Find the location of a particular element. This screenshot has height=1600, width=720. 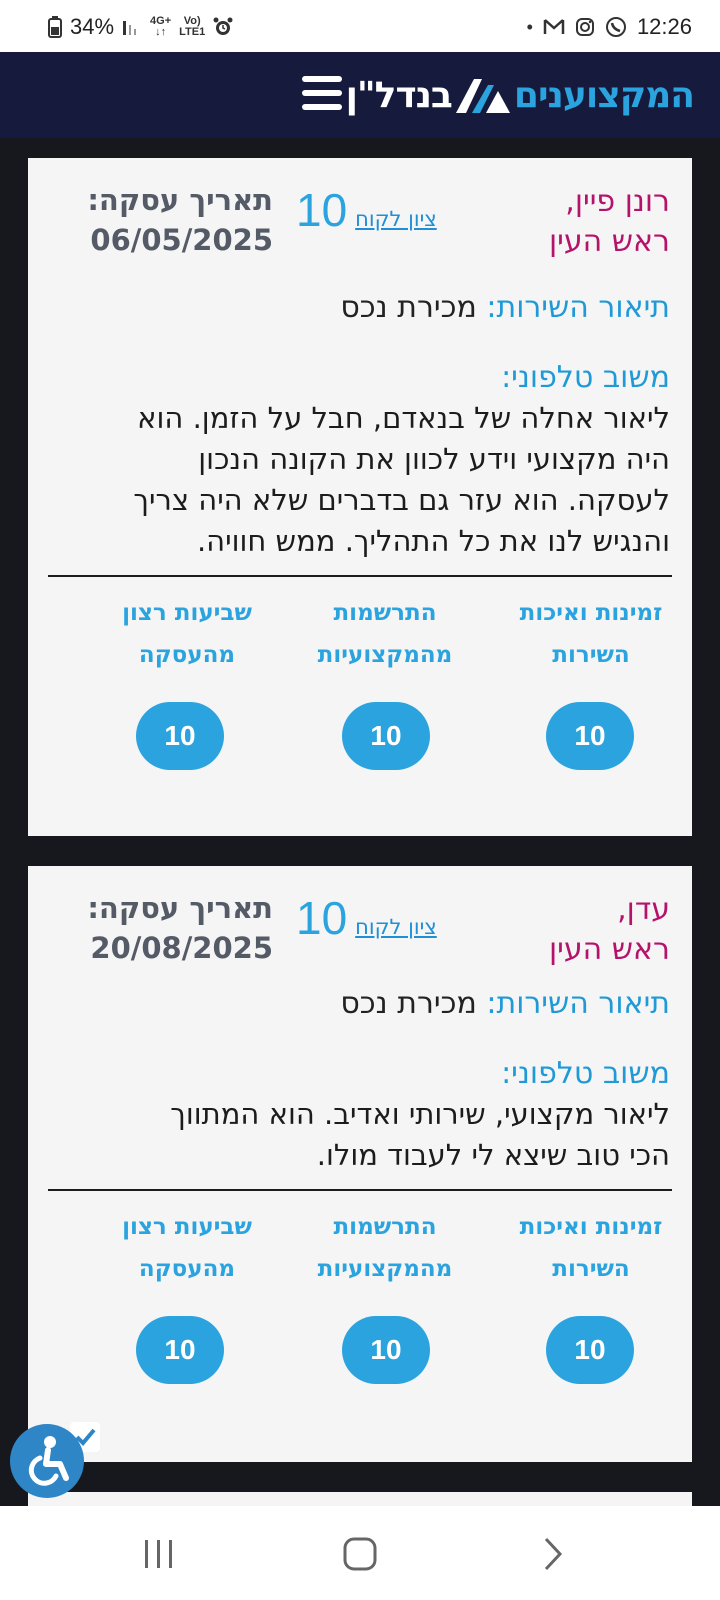

back-icon is located at coordinates (553, 1554).